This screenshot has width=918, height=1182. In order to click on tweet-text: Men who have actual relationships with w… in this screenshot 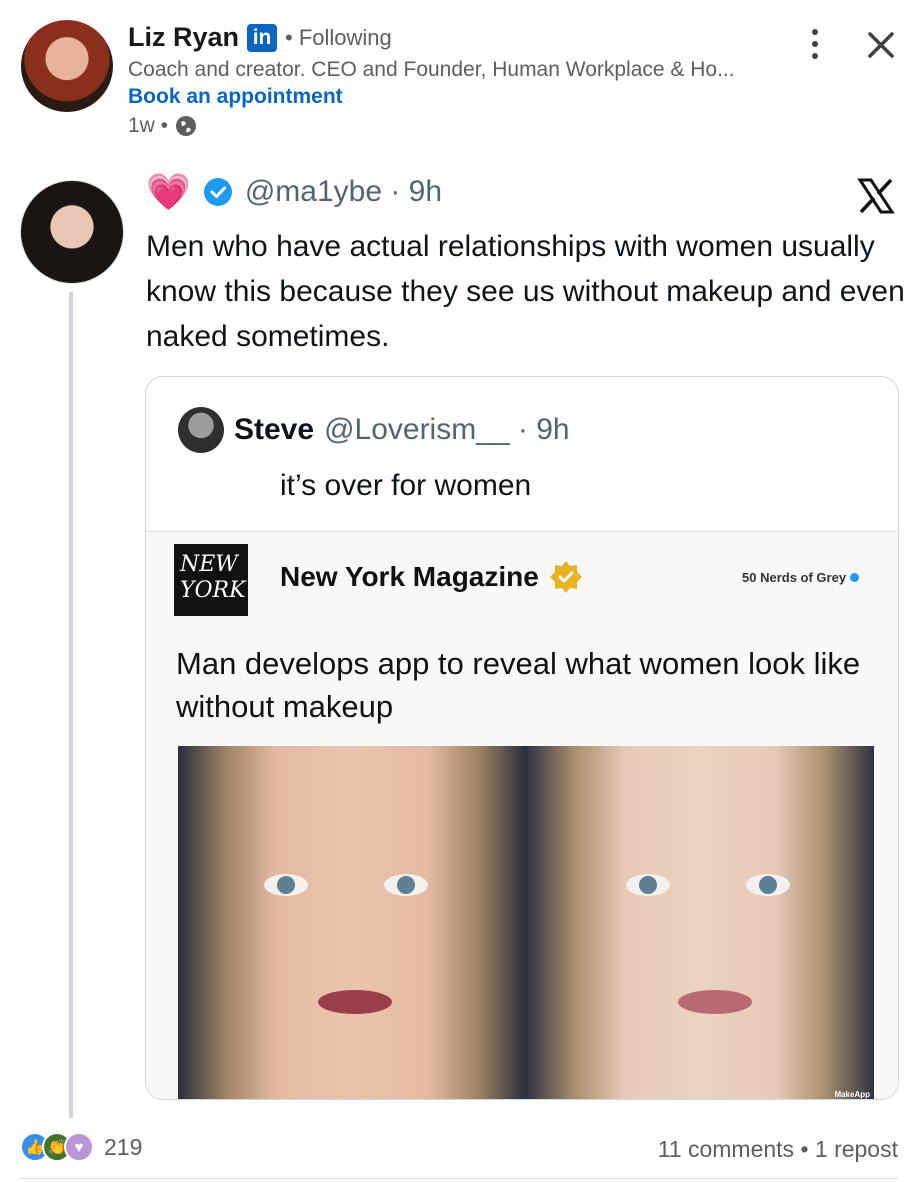, I will do `click(525, 291)`.